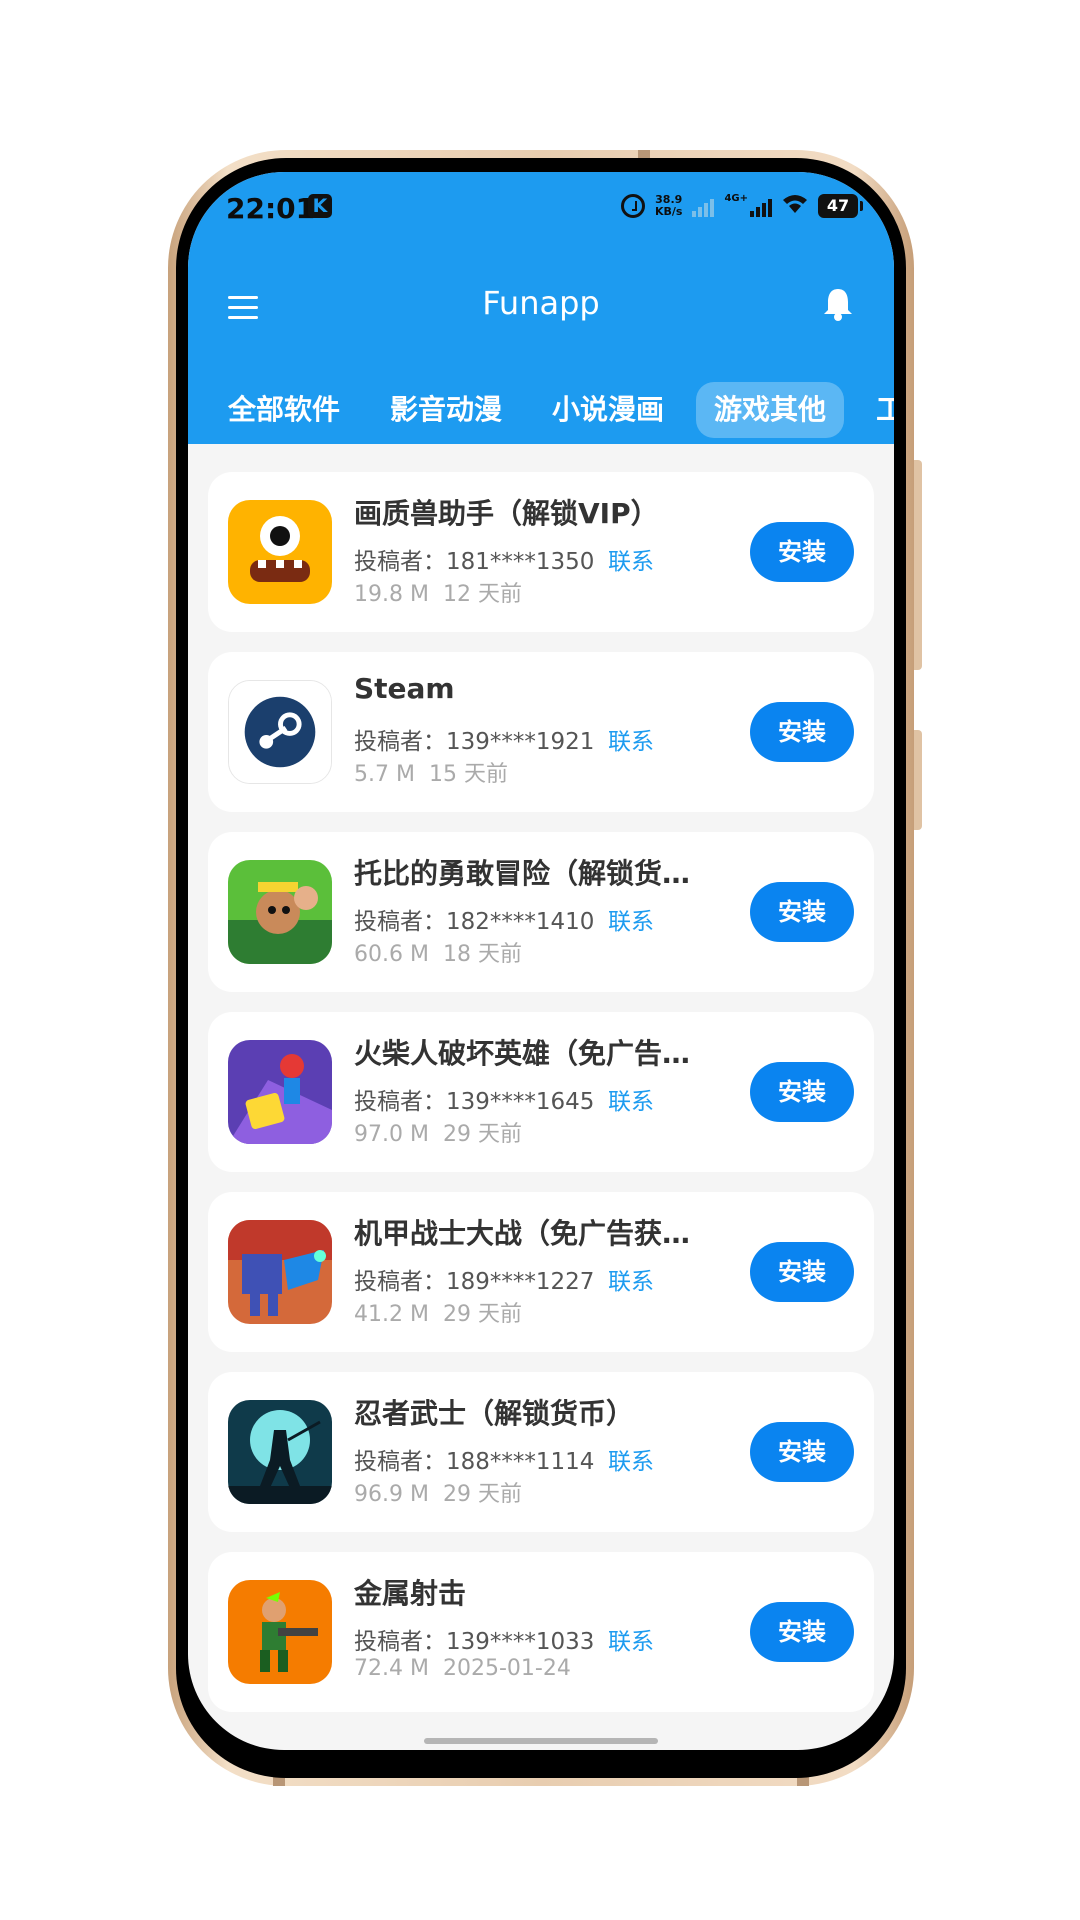 The height and width of the screenshot is (1920, 1080). Describe the element at coordinates (391, 1134) in the screenshot. I see `app-size: 97.0 M` at that location.